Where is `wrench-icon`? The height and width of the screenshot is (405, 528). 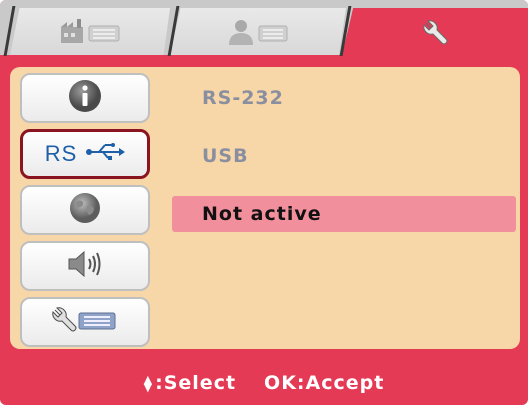
wrench-icon is located at coordinates (435, 32).